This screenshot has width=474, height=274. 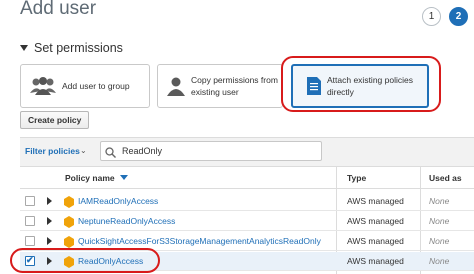 I want to click on policy-name-column-header: Policy name, so click(x=96, y=178).